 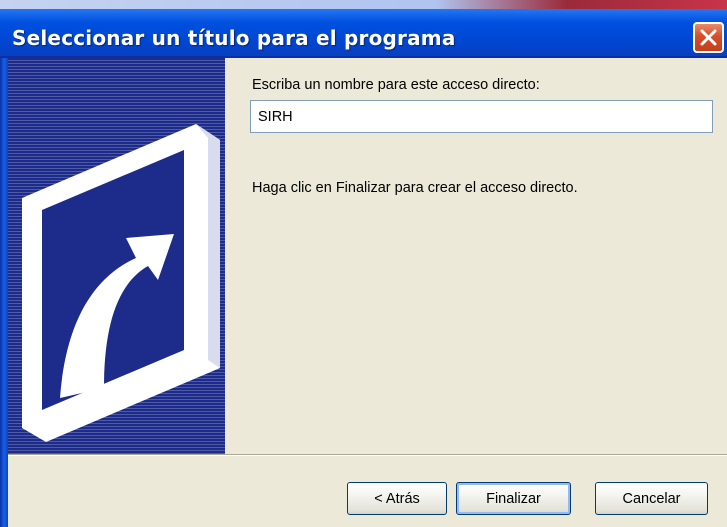 What do you see at coordinates (481, 116) in the screenshot?
I see `shortcut-name-input` at bounding box center [481, 116].